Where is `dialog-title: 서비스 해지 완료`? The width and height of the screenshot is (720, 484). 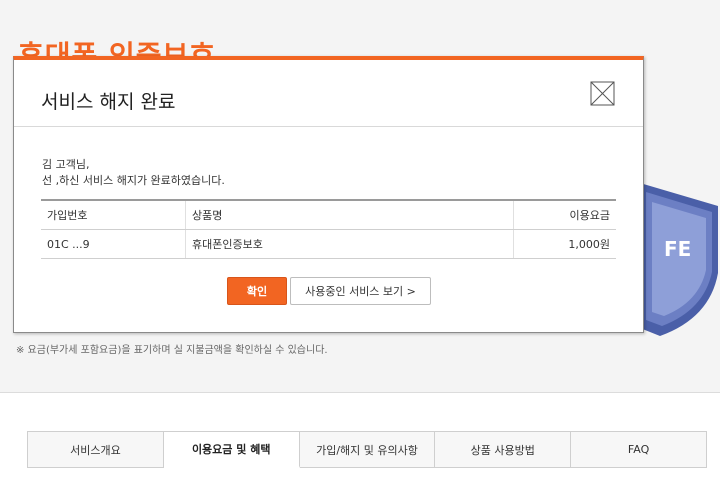
dialog-title: 서비스 해지 완료 is located at coordinates (108, 102).